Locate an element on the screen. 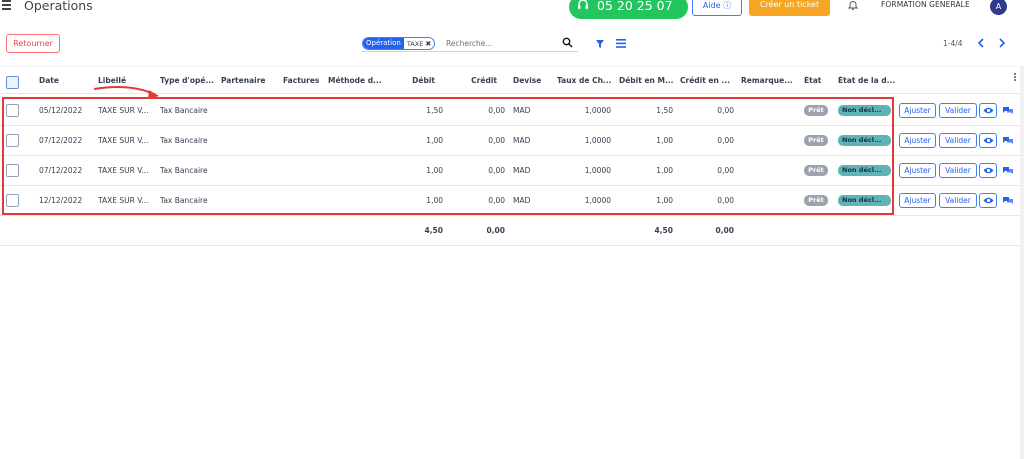  column-debit: Débit is located at coordinates (414, 80).